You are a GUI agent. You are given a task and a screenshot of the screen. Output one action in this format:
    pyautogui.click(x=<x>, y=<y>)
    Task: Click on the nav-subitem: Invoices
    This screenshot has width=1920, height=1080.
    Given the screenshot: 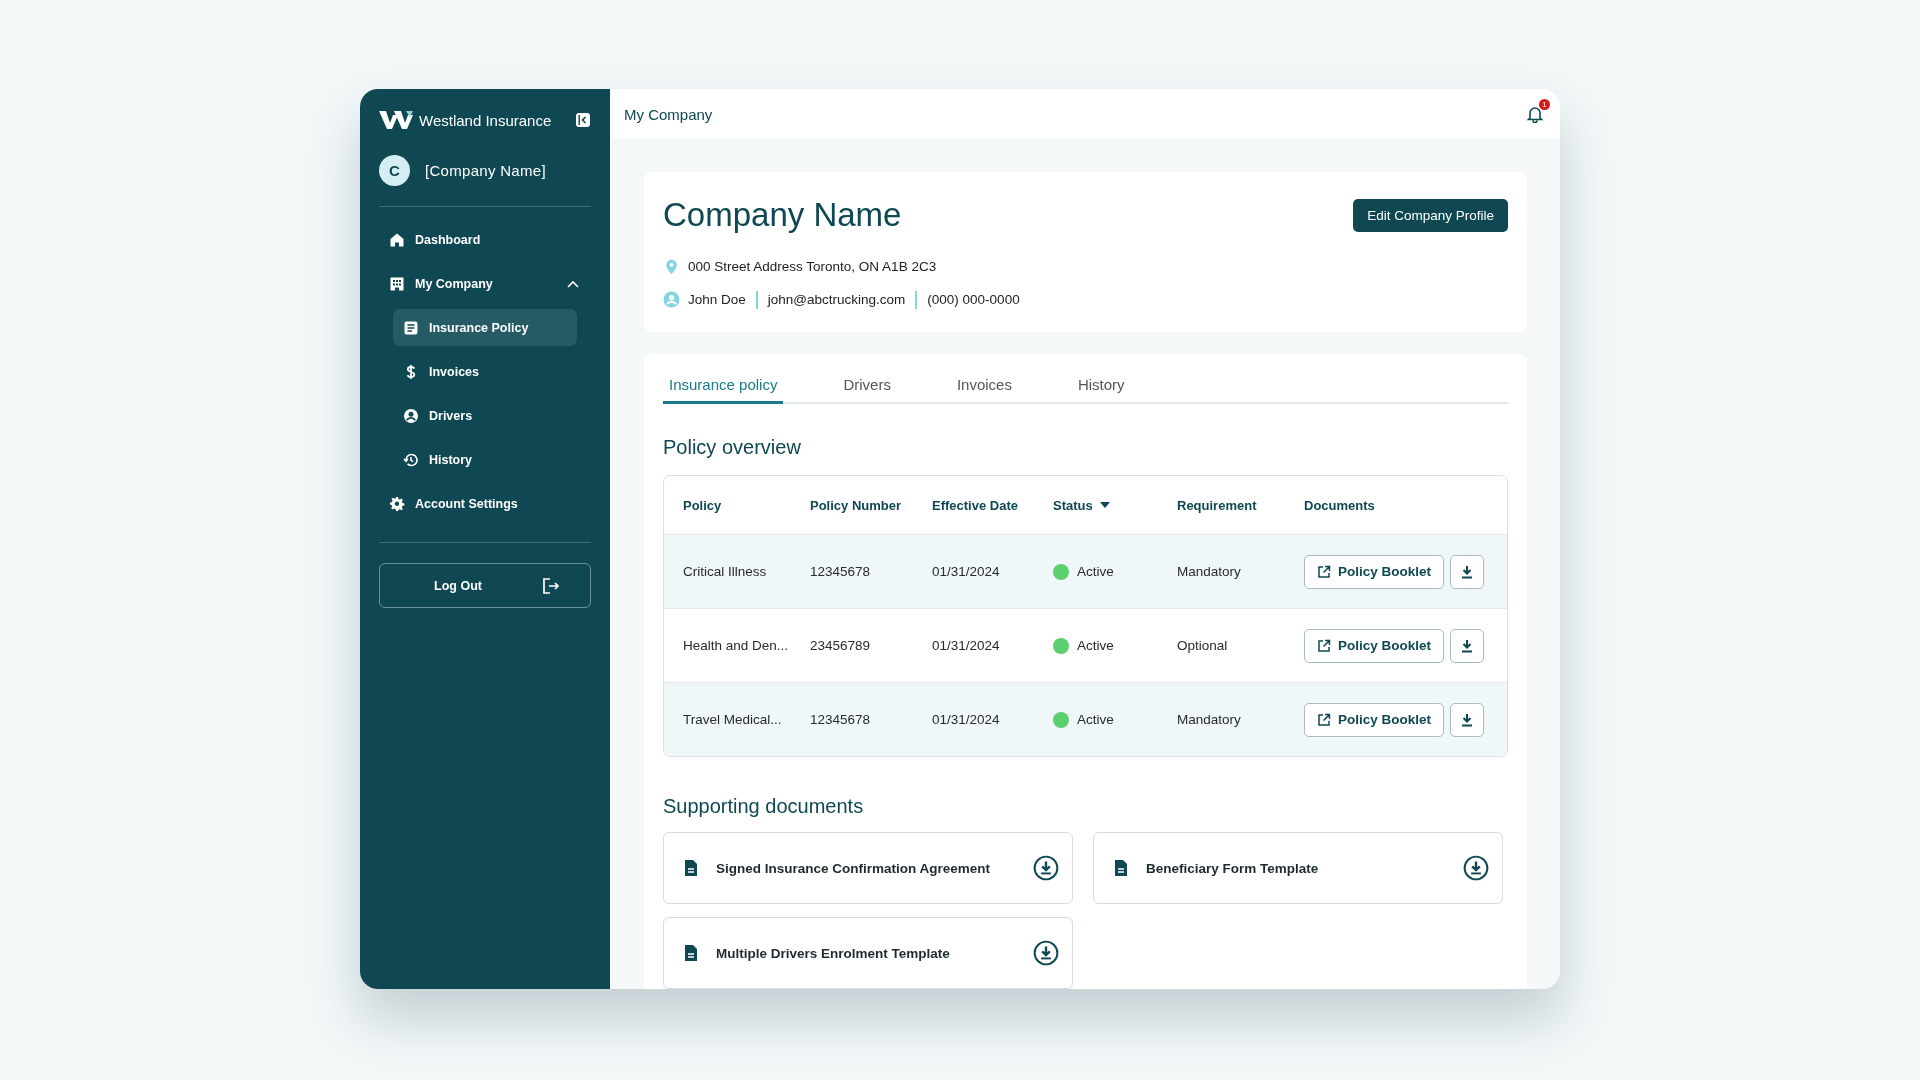 What is the action you would take?
    pyautogui.click(x=485, y=371)
    